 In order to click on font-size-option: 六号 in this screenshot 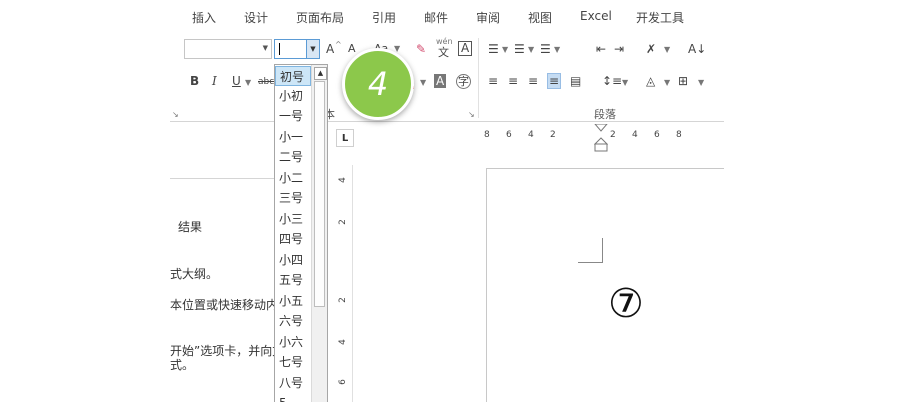, I will do `click(293, 321)`.